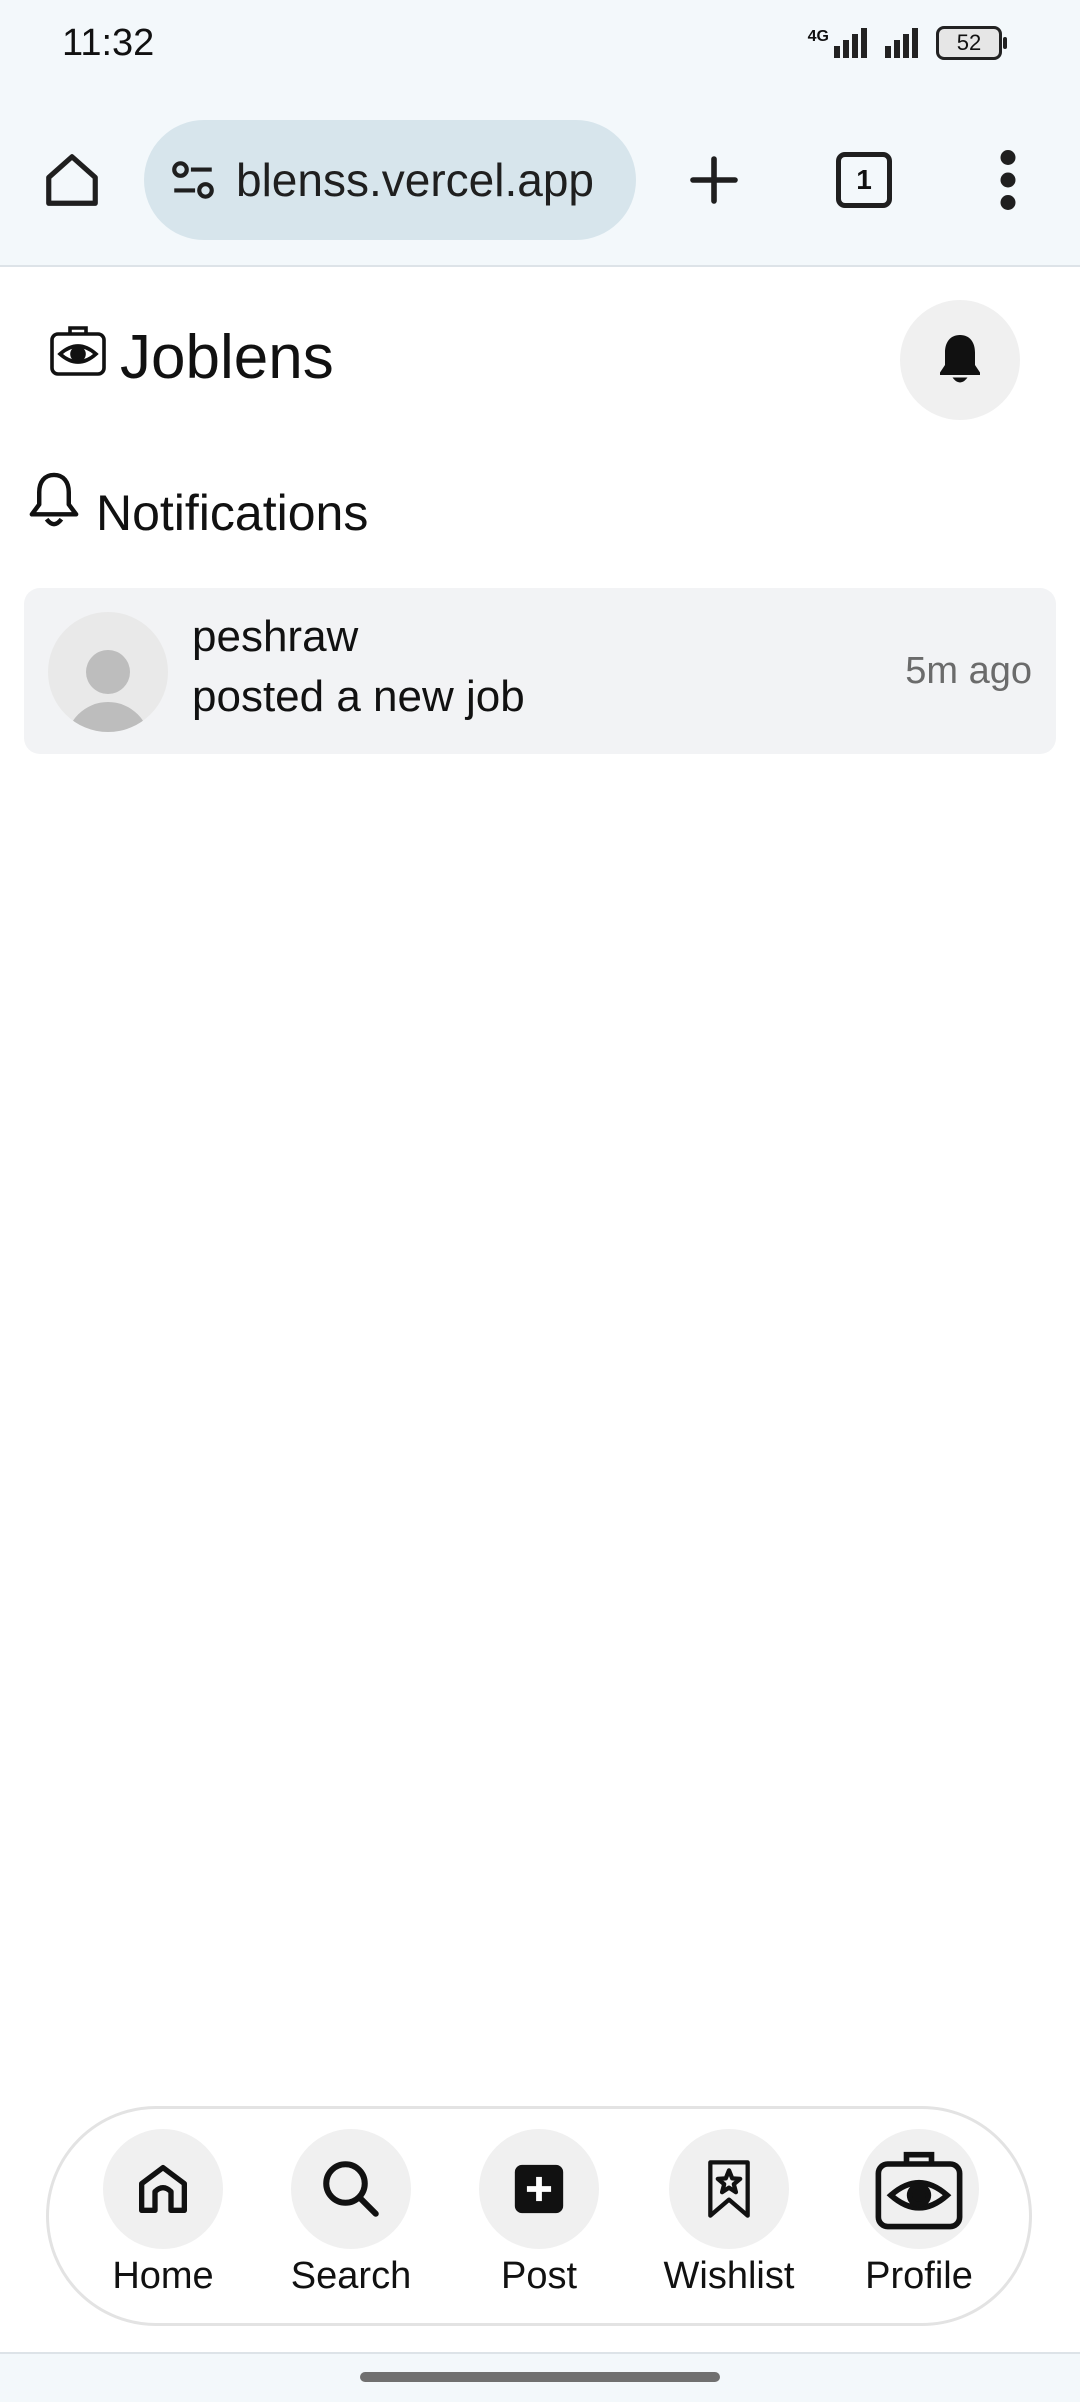 The width and height of the screenshot is (1080, 2402). Describe the element at coordinates (969, 42) in the screenshot. I see `battery-level: 52` at that location.